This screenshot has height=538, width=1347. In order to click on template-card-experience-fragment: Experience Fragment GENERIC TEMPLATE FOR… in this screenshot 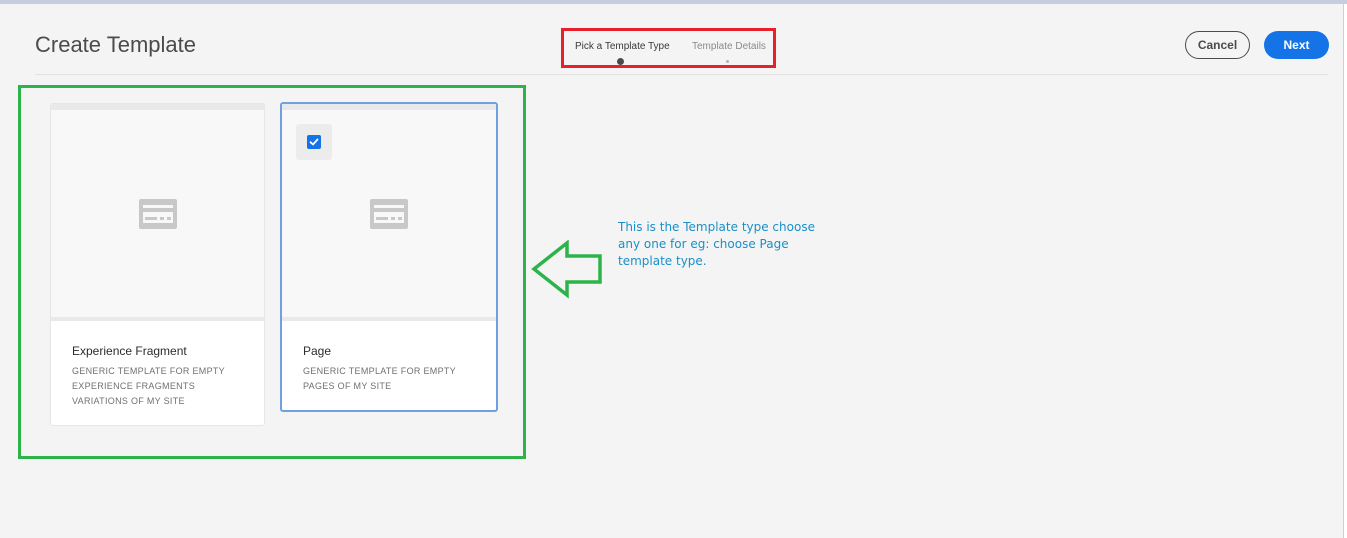, I will do `click(157, 264)`.